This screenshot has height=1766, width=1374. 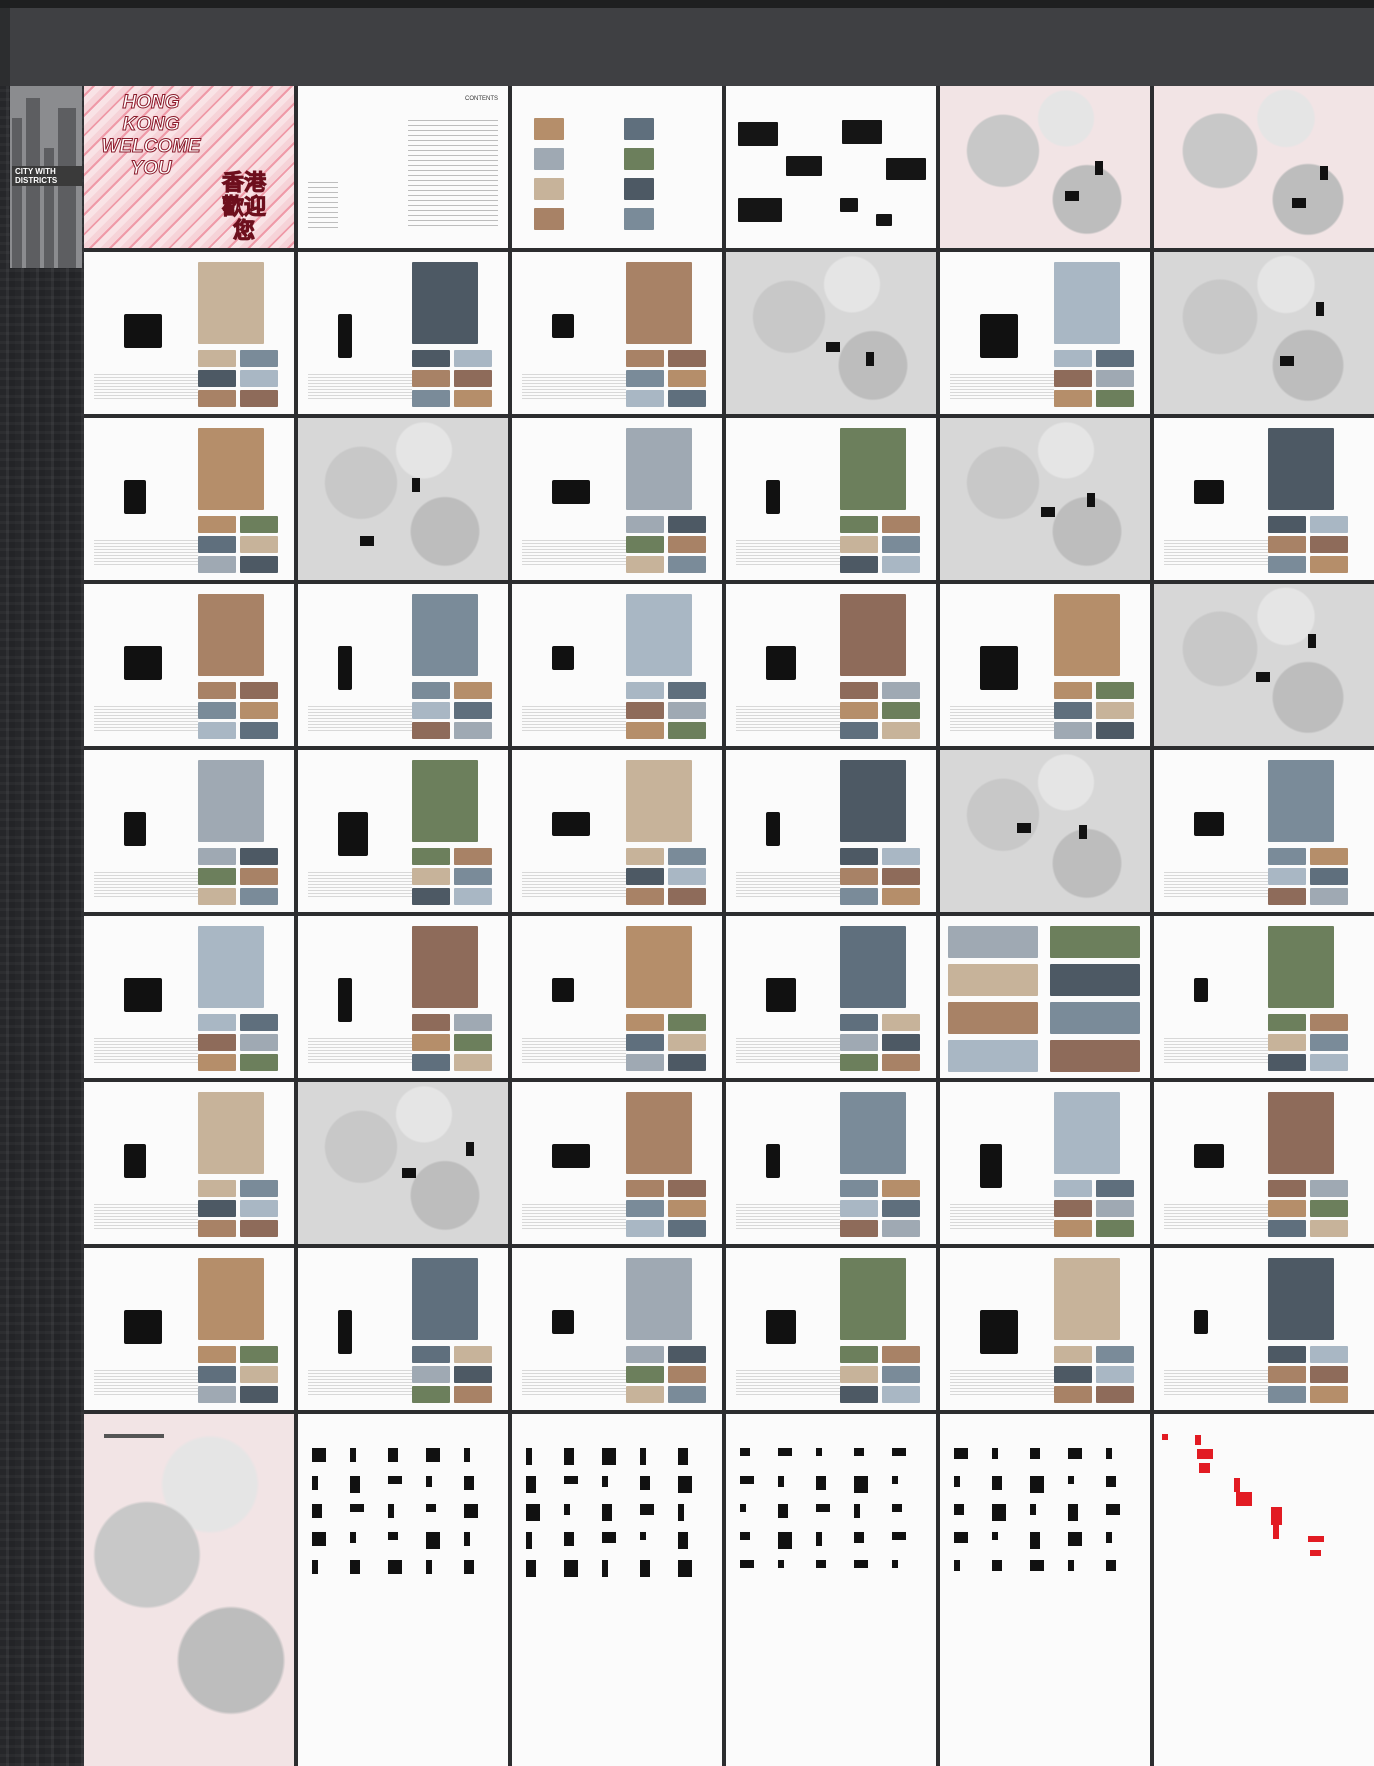 What do you see at coordinates (1216, 1217) in the screenshot?
I see `body-text` at bounding box center [1216, 1217].